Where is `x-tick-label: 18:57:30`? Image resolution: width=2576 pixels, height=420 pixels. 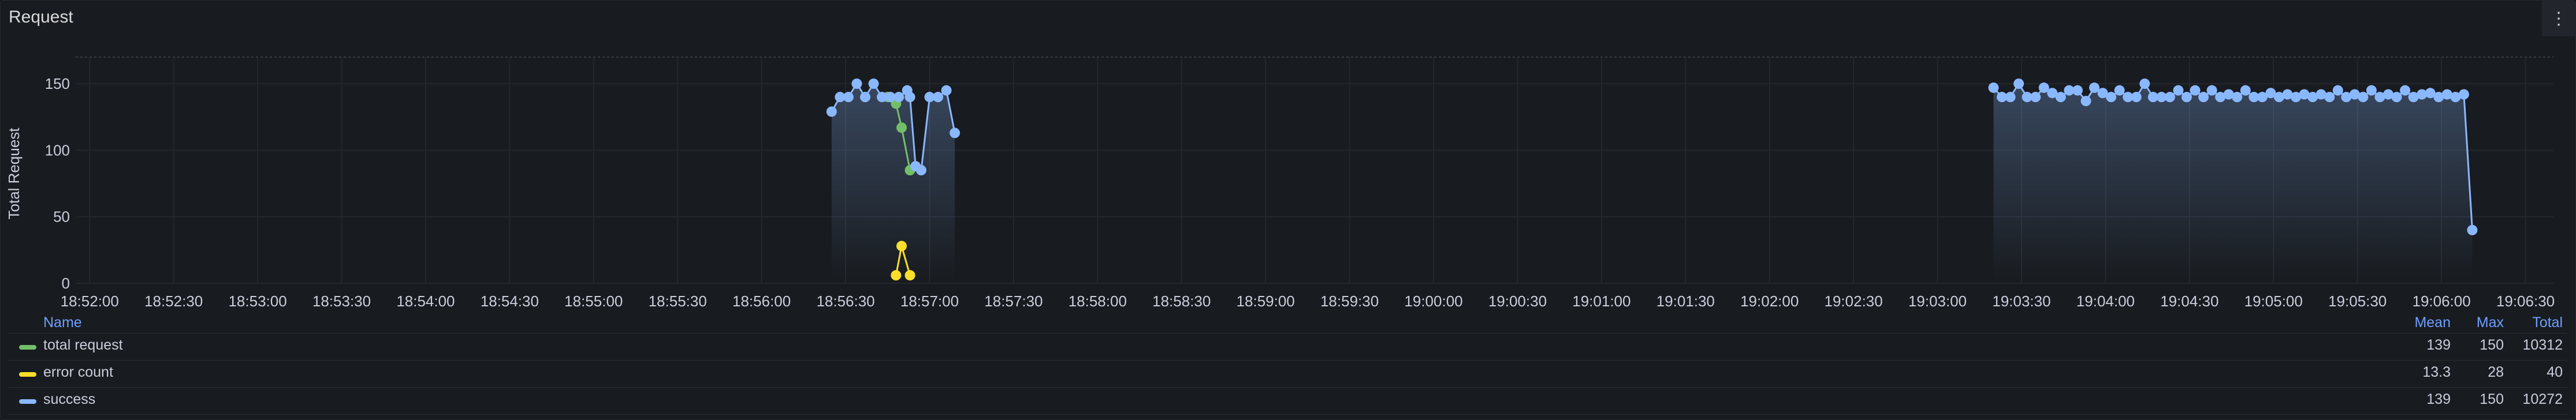 x-tick-label: 18:57:30 is located at coordinates (1014, 301).